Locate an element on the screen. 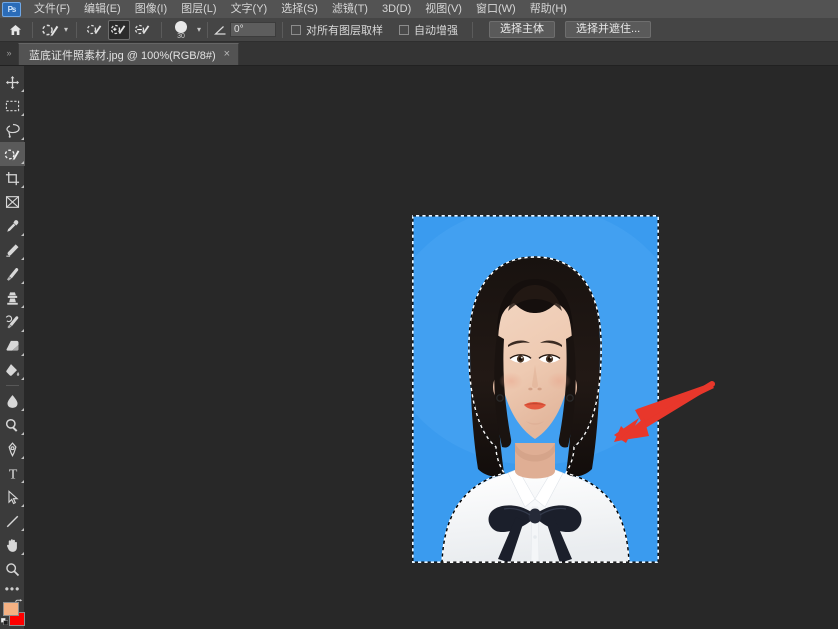 This screenshot has height=629, width=838. subtract-from-selection-mode is located at coordinates (143, 30).